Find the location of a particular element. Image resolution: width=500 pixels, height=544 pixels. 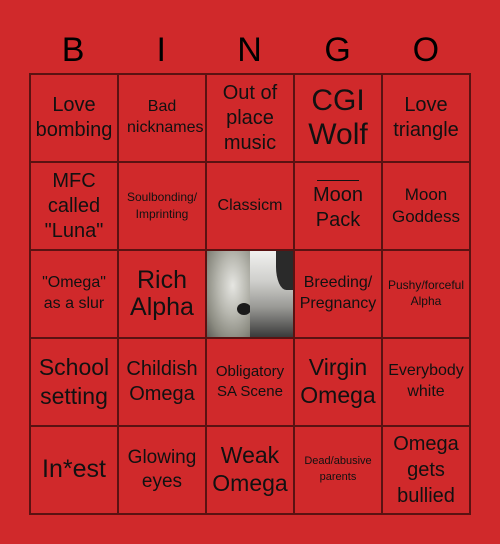

cell-text: Love bombing is located at coordinates (74, 117).